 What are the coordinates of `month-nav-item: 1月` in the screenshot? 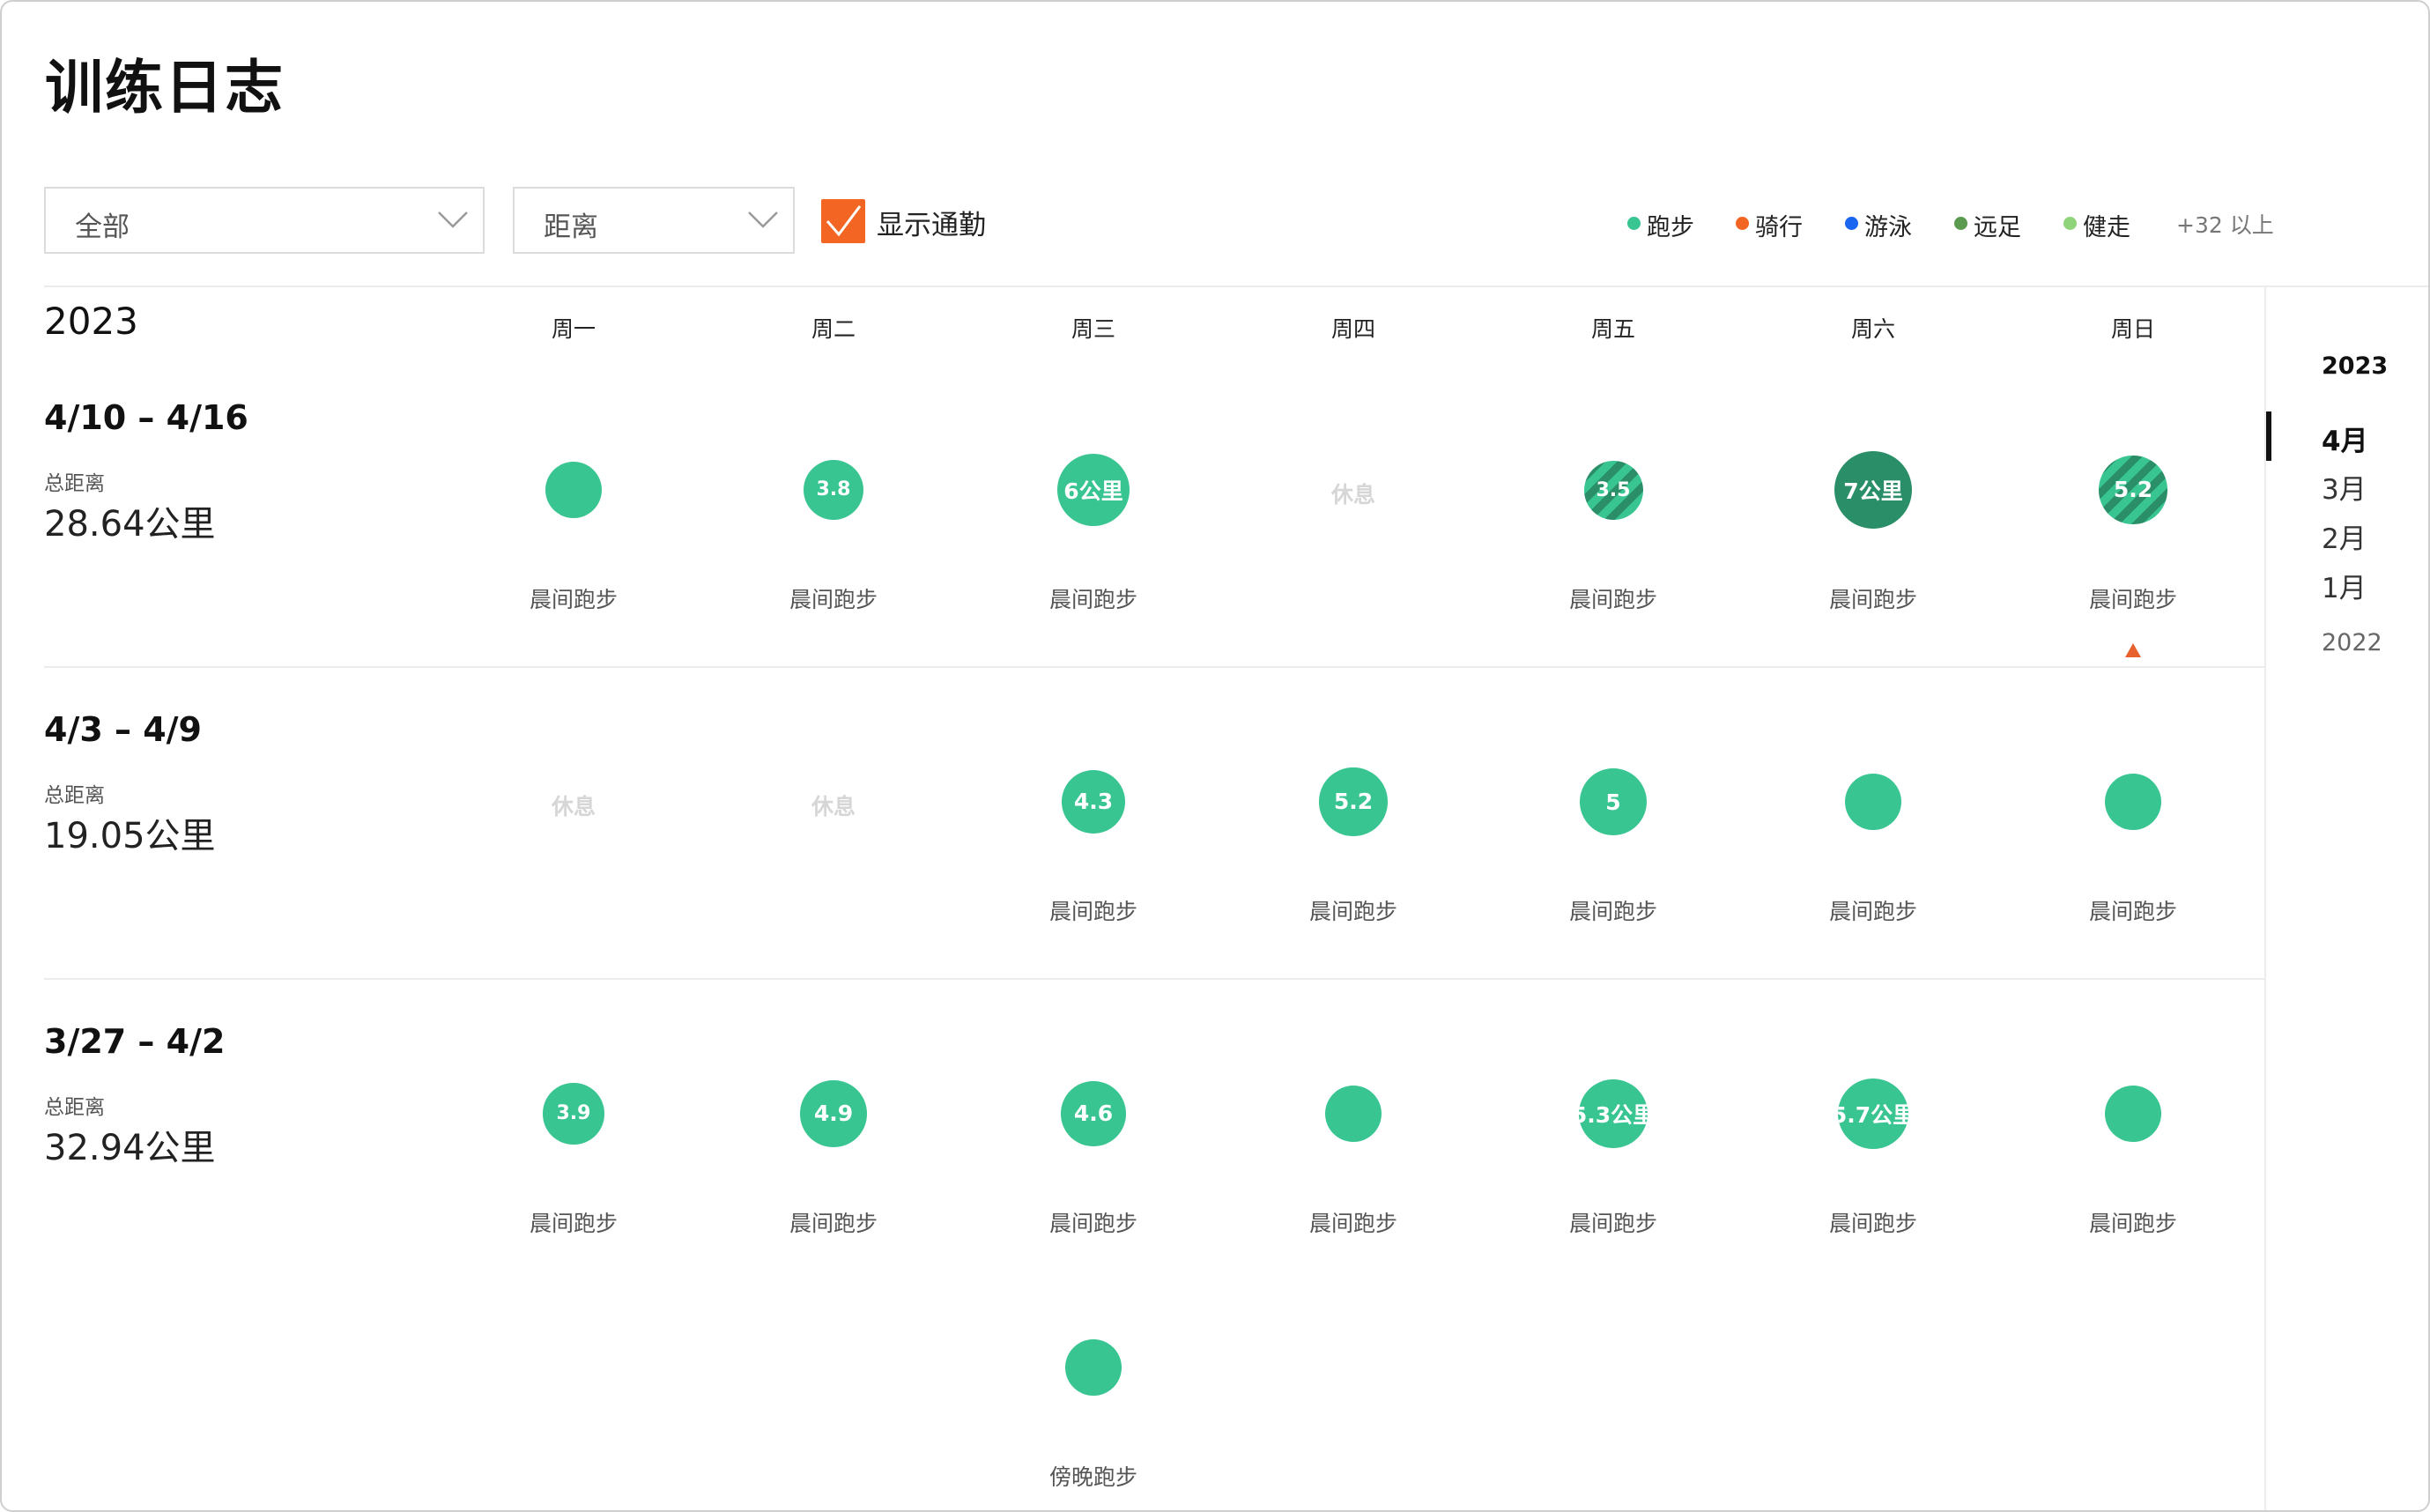 It's located at (2344, 585).